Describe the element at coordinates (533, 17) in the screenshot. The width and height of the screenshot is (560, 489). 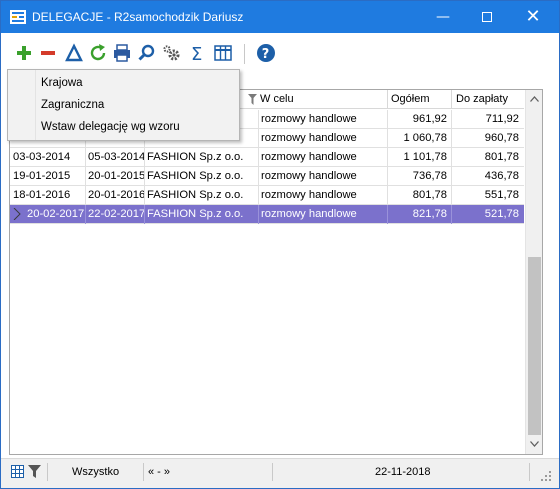
I see `close-button: ✕` at that location.